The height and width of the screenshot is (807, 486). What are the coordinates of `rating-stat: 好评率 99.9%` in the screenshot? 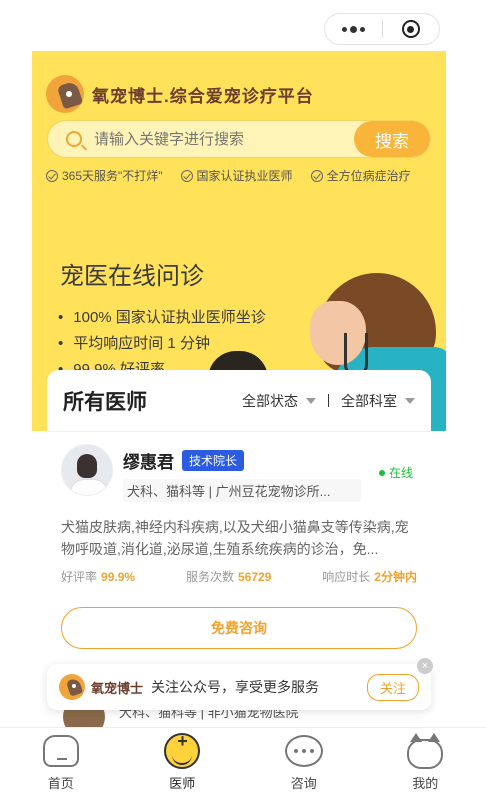 It's located at (98, 576).